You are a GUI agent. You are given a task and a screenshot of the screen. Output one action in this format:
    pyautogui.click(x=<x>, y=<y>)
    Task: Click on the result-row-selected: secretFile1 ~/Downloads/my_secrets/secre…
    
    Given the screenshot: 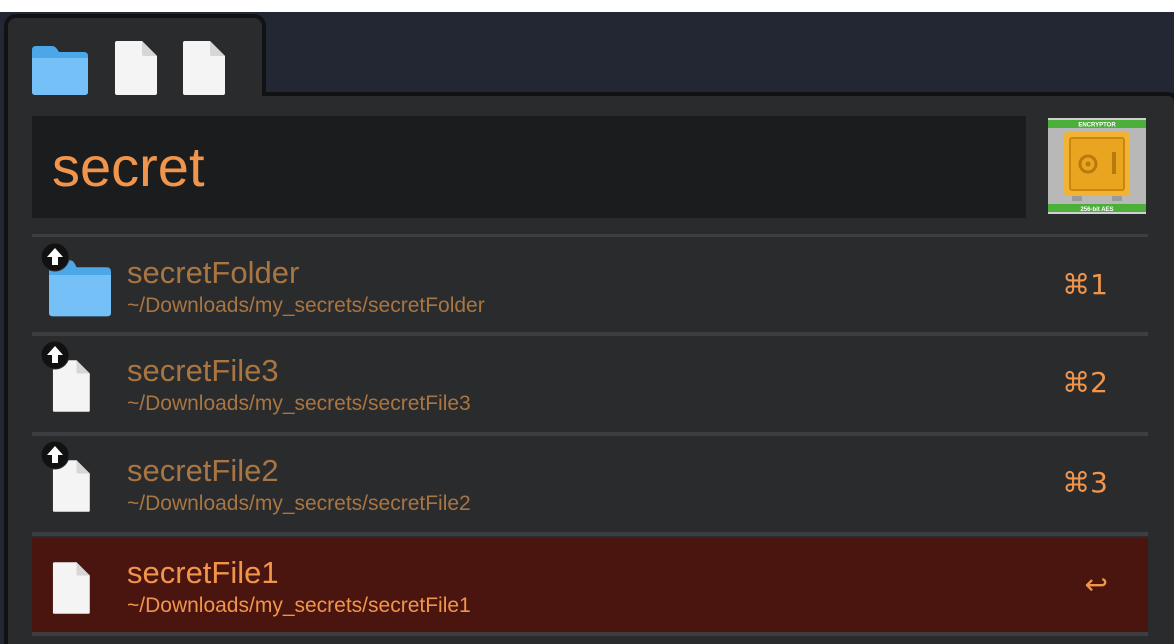 What is the action you would take?
    pyautogui.click(x=590, y=585)
    